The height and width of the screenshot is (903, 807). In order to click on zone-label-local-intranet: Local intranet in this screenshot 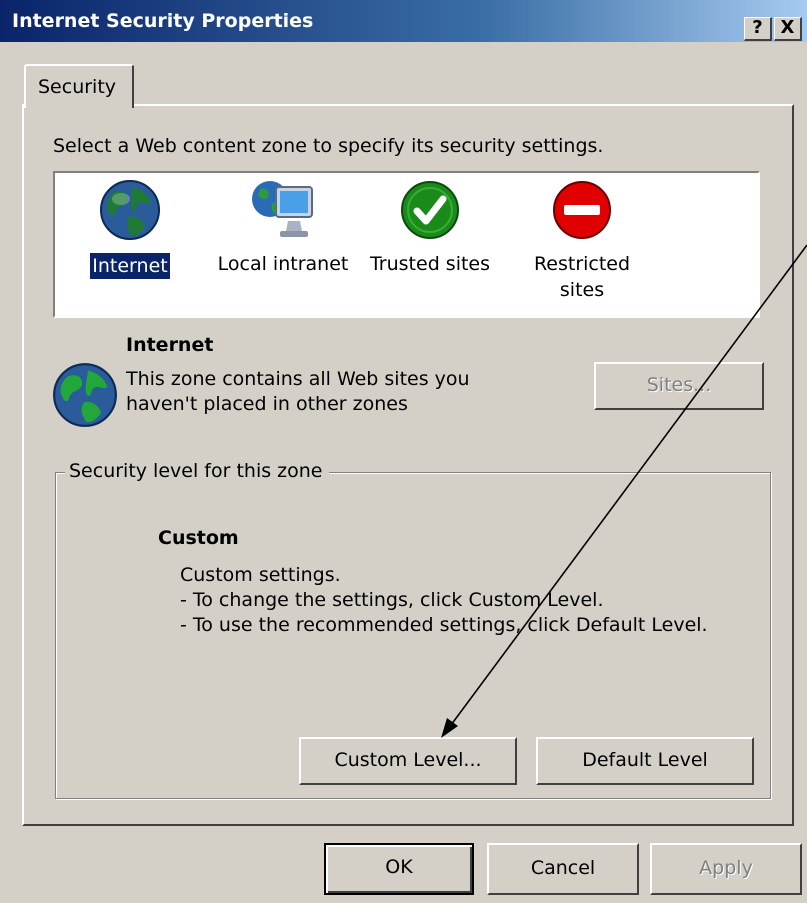, I will do `click(283, 264)`.